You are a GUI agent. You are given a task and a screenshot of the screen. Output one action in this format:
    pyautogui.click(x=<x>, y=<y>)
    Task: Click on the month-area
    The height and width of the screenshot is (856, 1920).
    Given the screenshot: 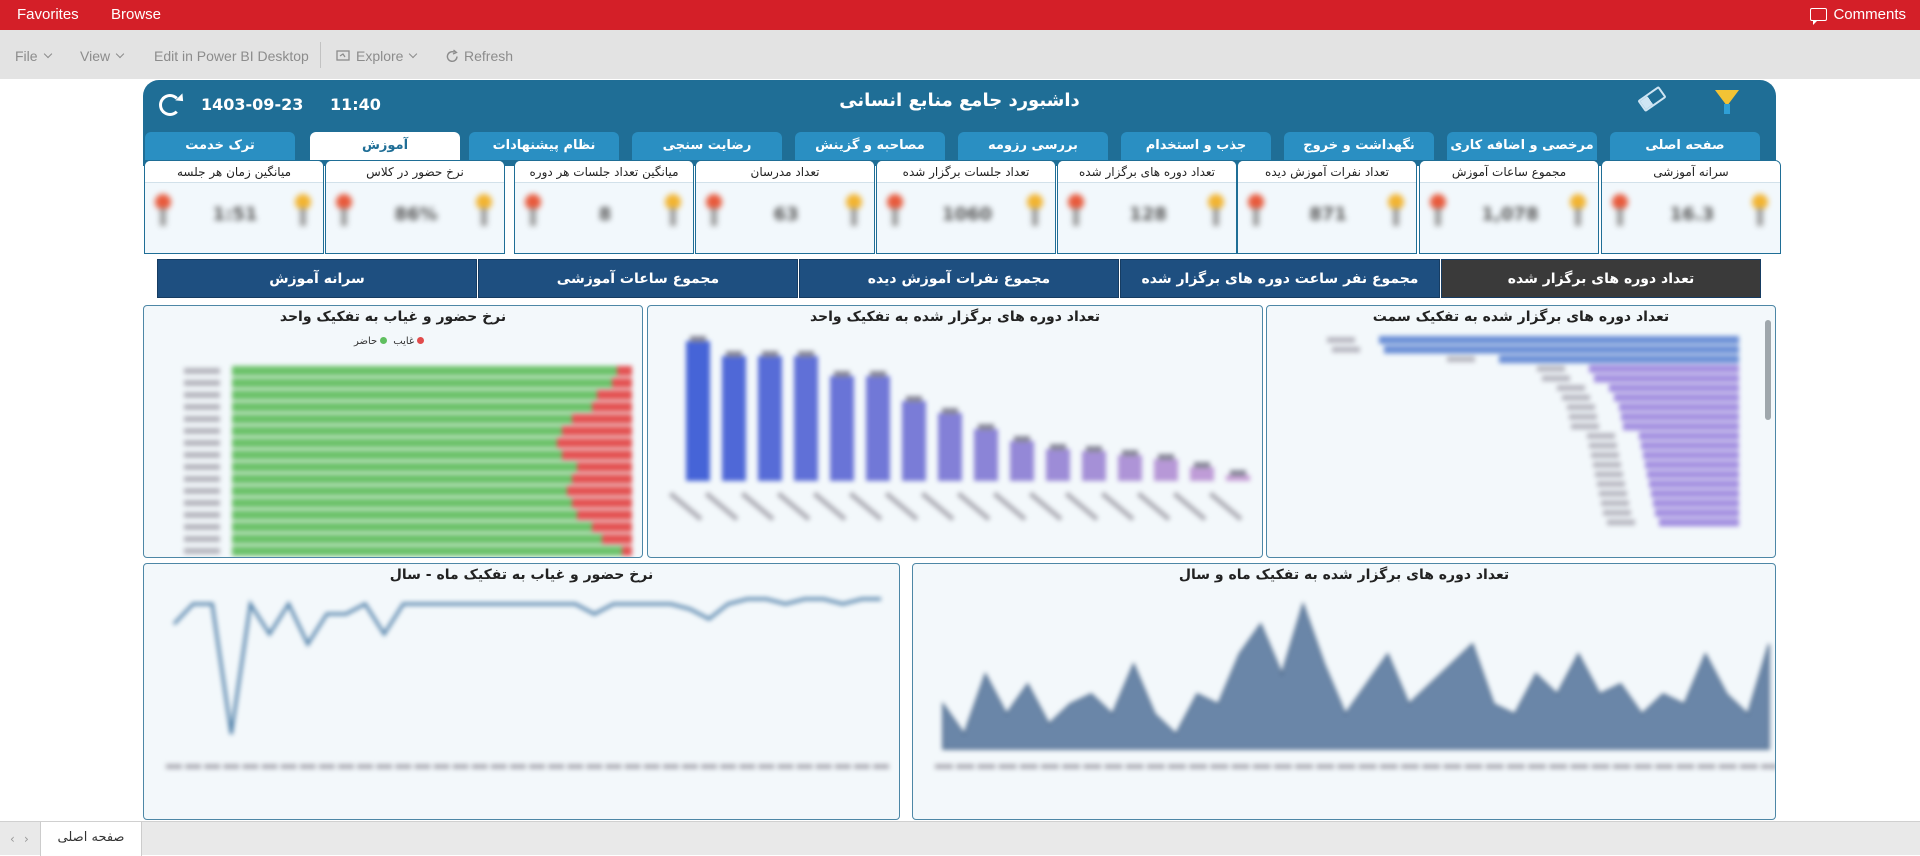 What is the action you would take?
    pyautogui.click(x=1355, y=685)
    